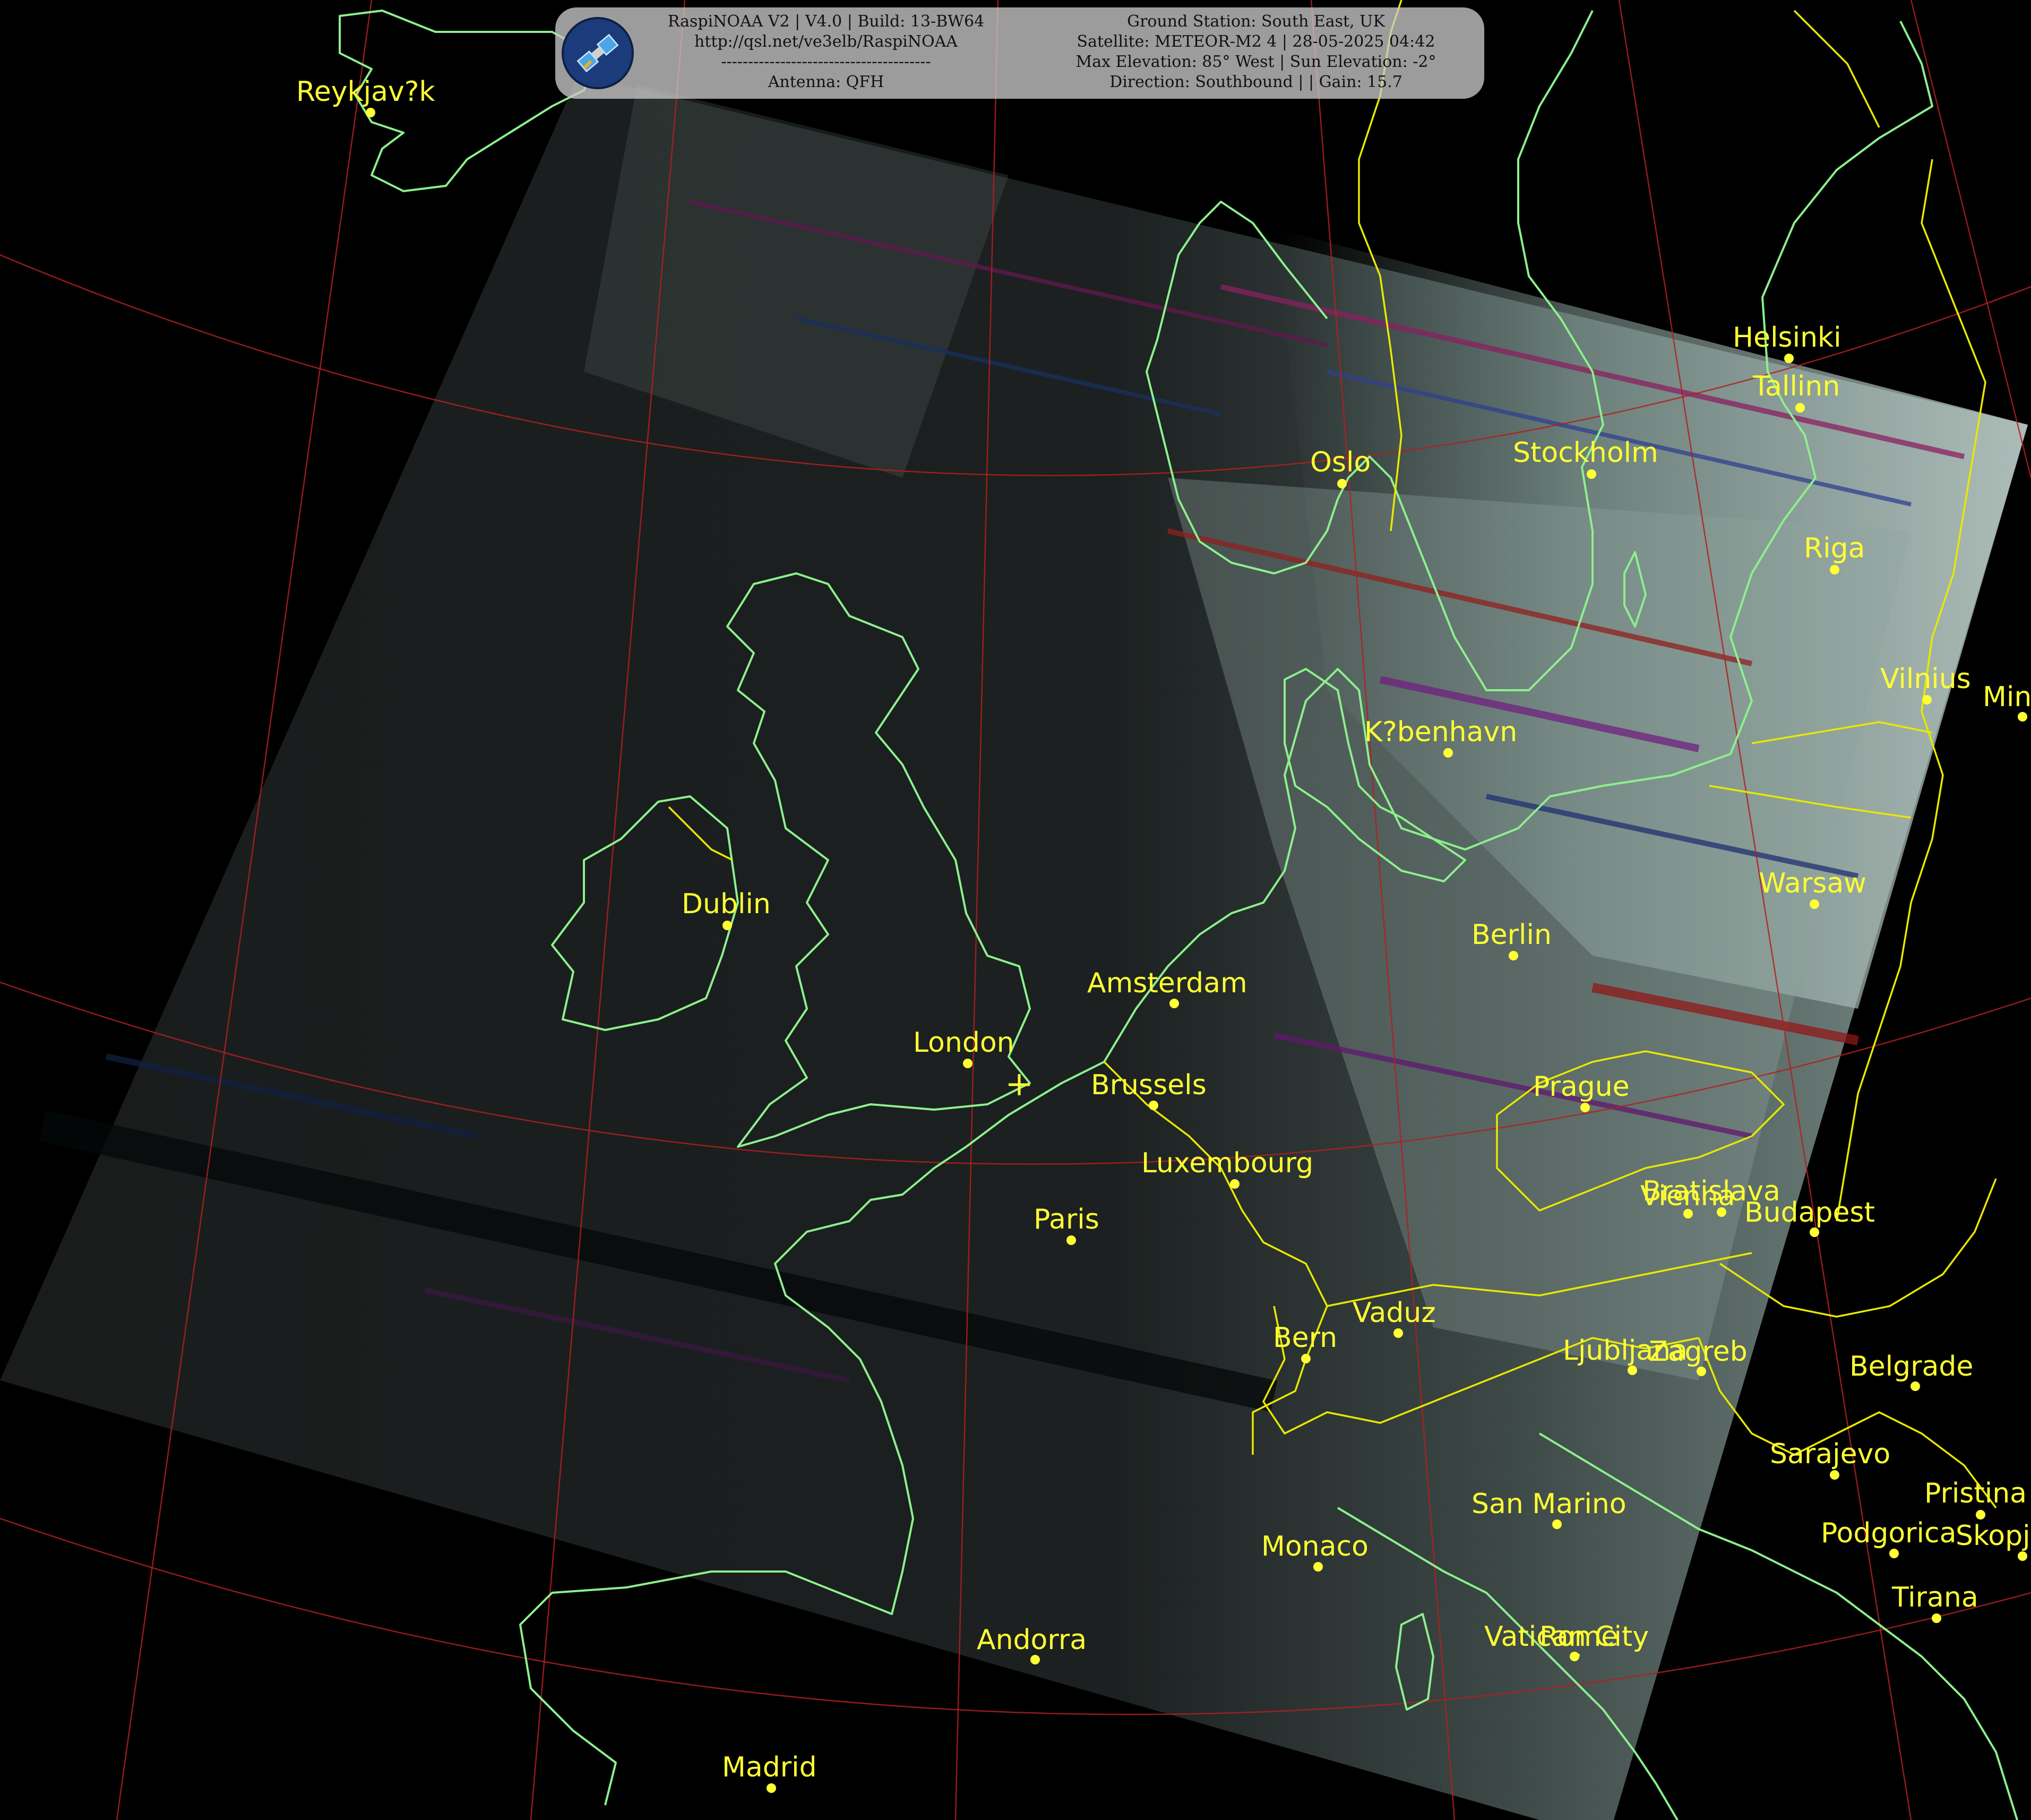  I want to click on svg-text: Oslo, so click(1340, 462).